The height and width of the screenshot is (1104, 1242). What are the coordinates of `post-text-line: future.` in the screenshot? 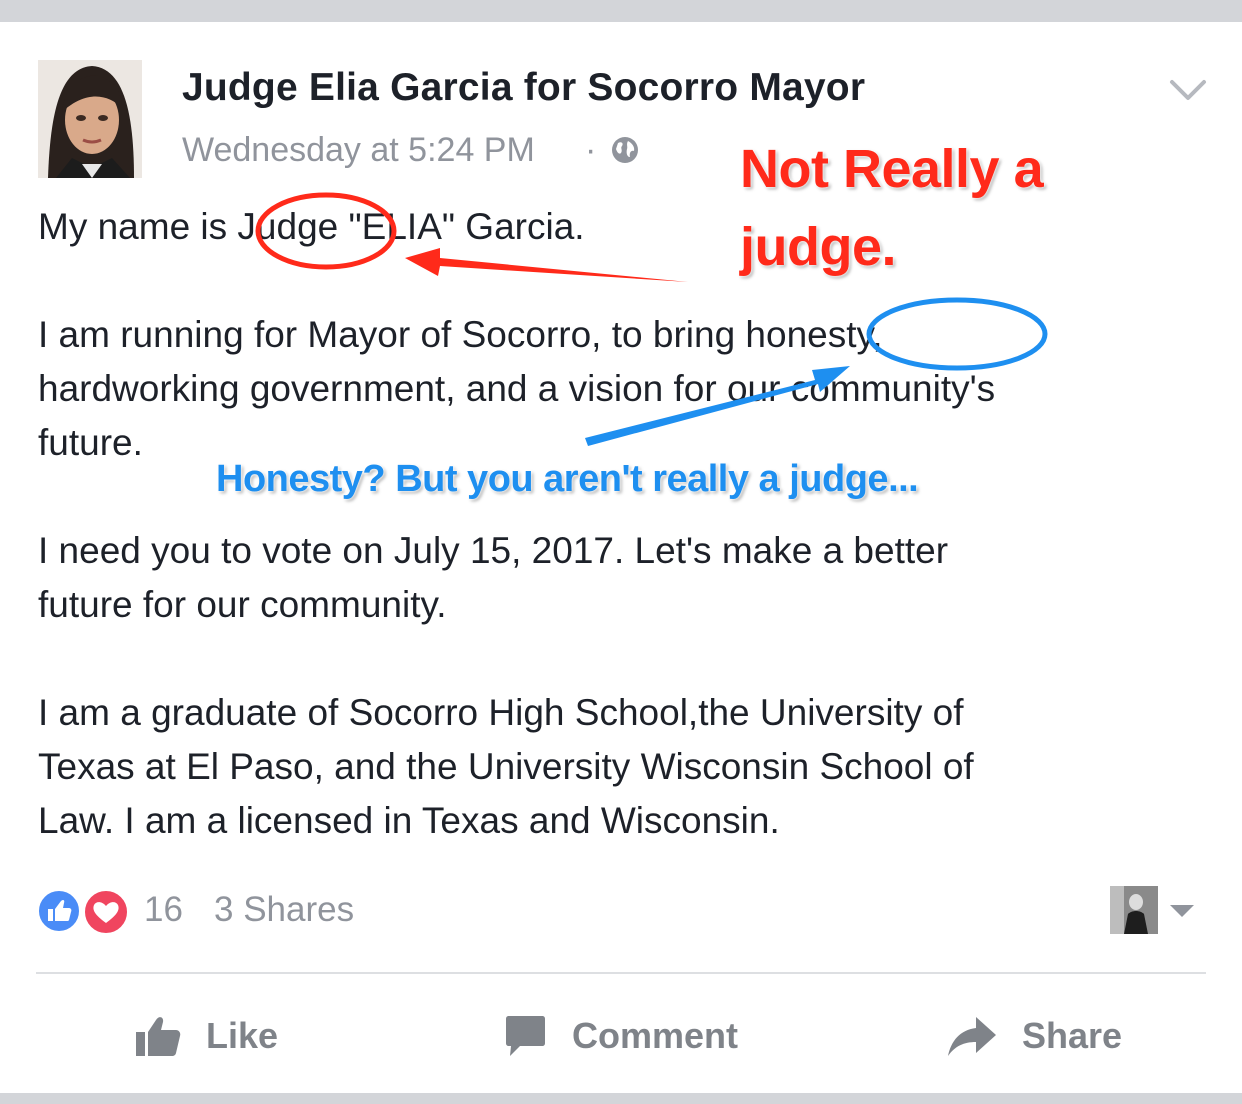 It's located at (90, 442).